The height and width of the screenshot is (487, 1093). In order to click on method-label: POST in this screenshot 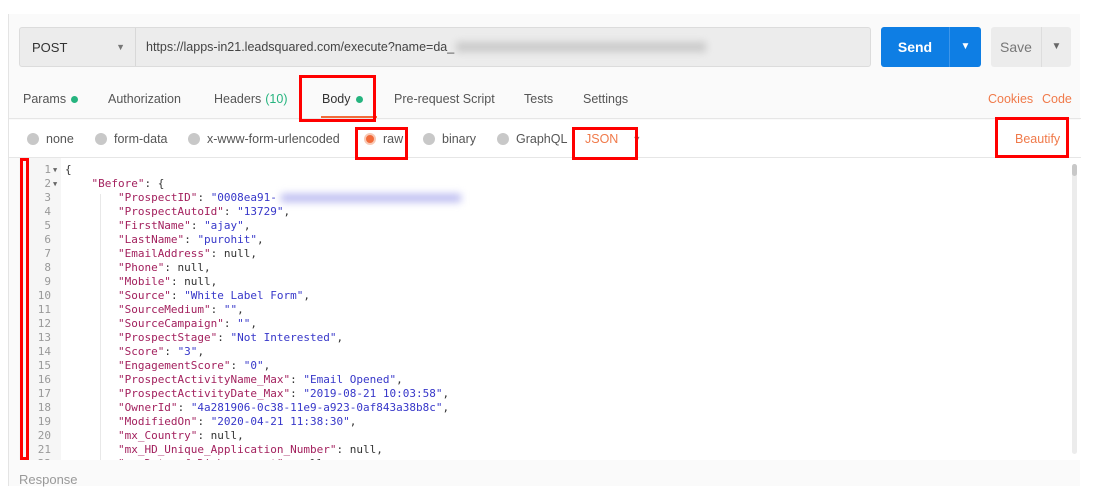, I will do `click(50, 47)`.